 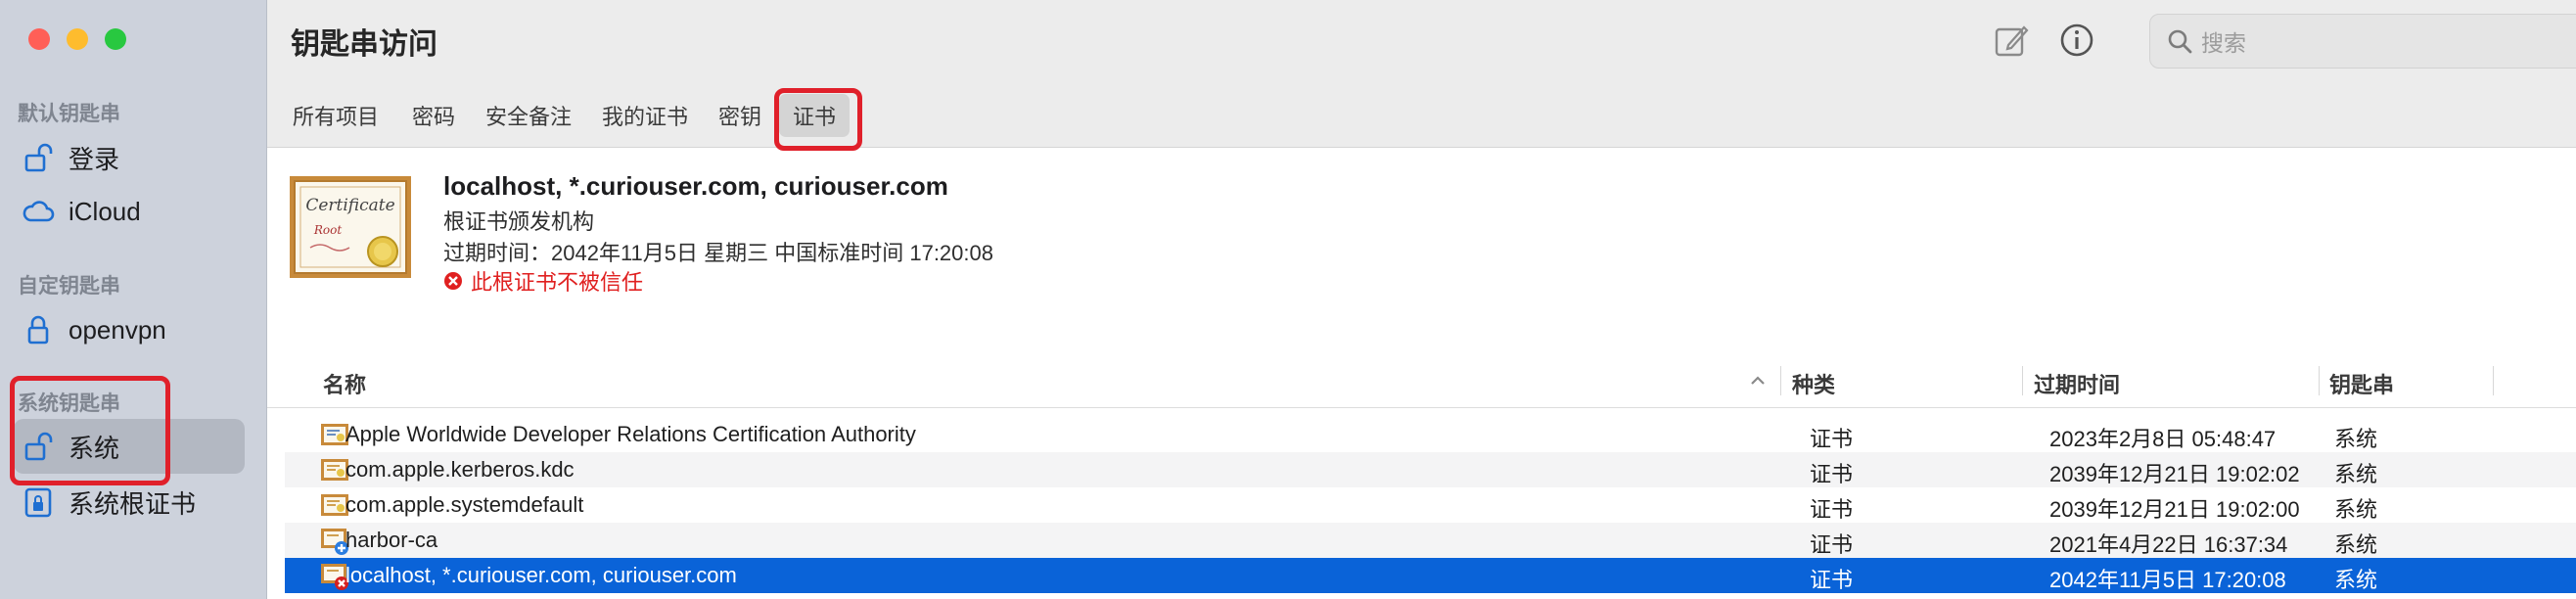 I want to click on close-window-button, so click(x=39, y=39).